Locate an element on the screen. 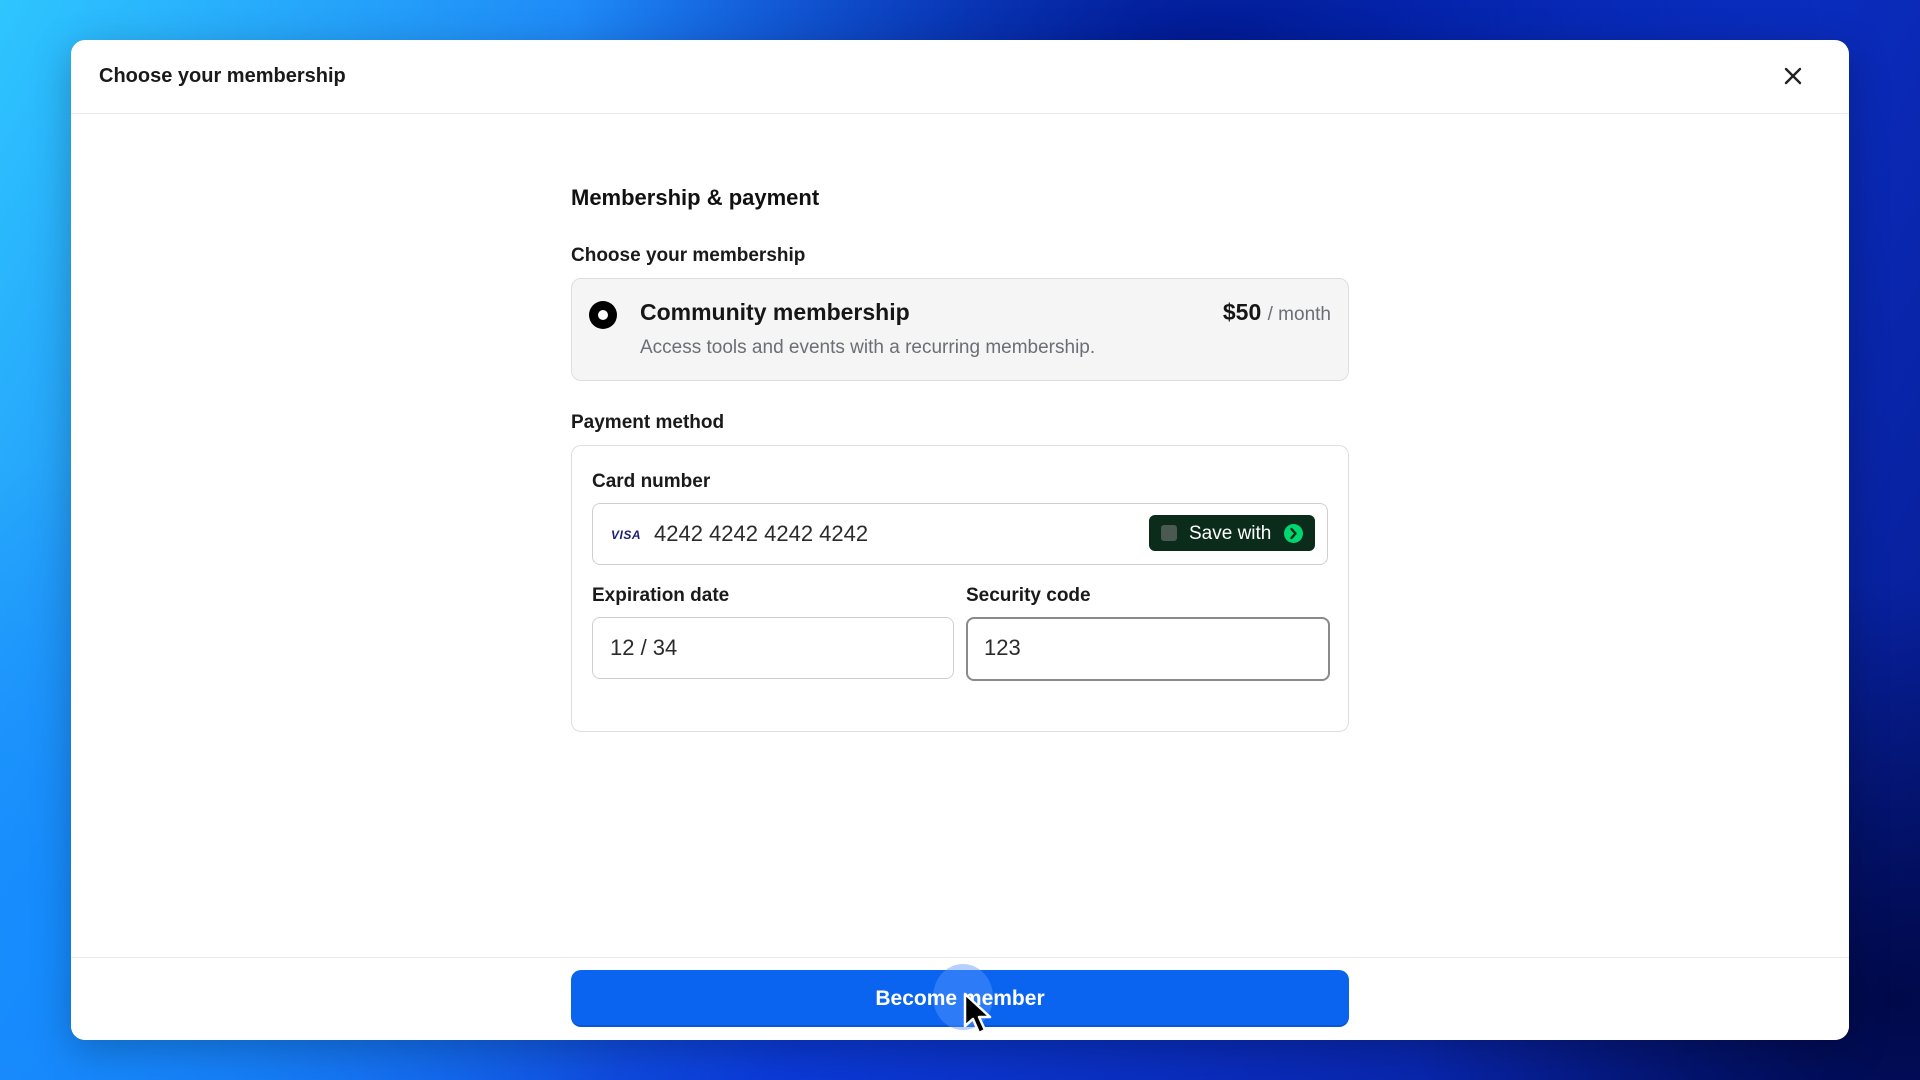  security-code-label: Security code is located at coordinates (1028, 595).